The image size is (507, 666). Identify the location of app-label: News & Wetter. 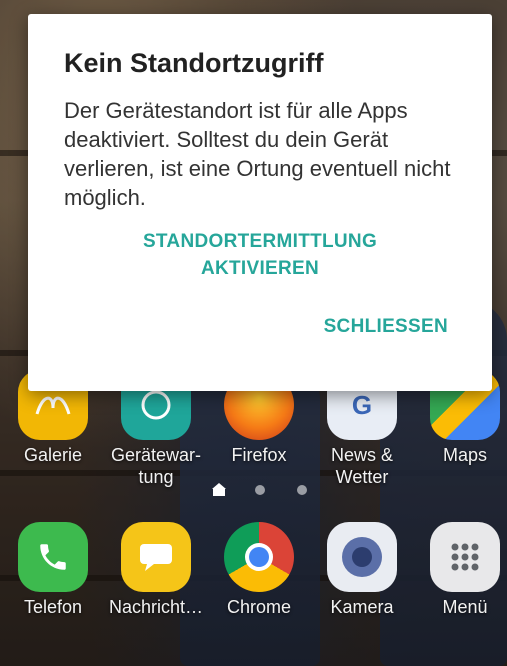
(361, 466).